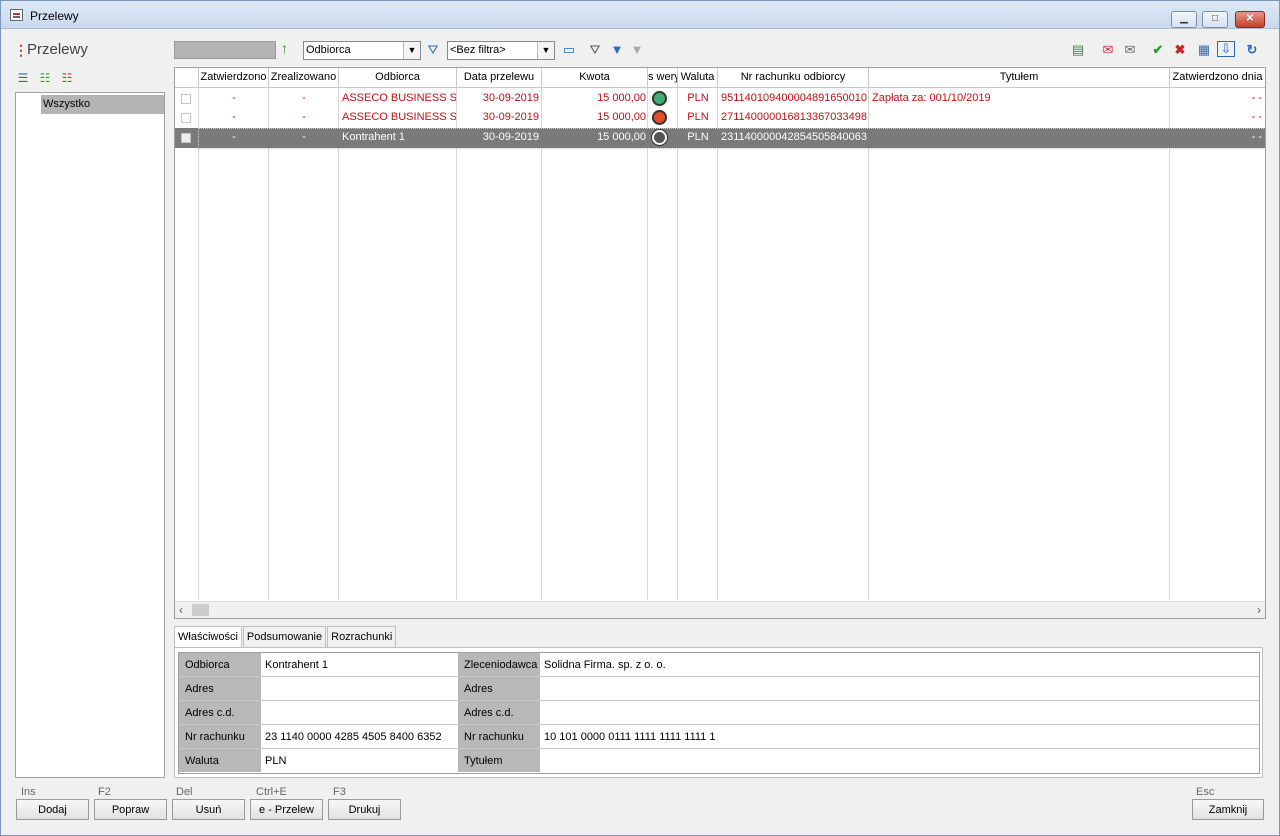  I want to click on refresh-icon: ↻, so click(1252, 50).